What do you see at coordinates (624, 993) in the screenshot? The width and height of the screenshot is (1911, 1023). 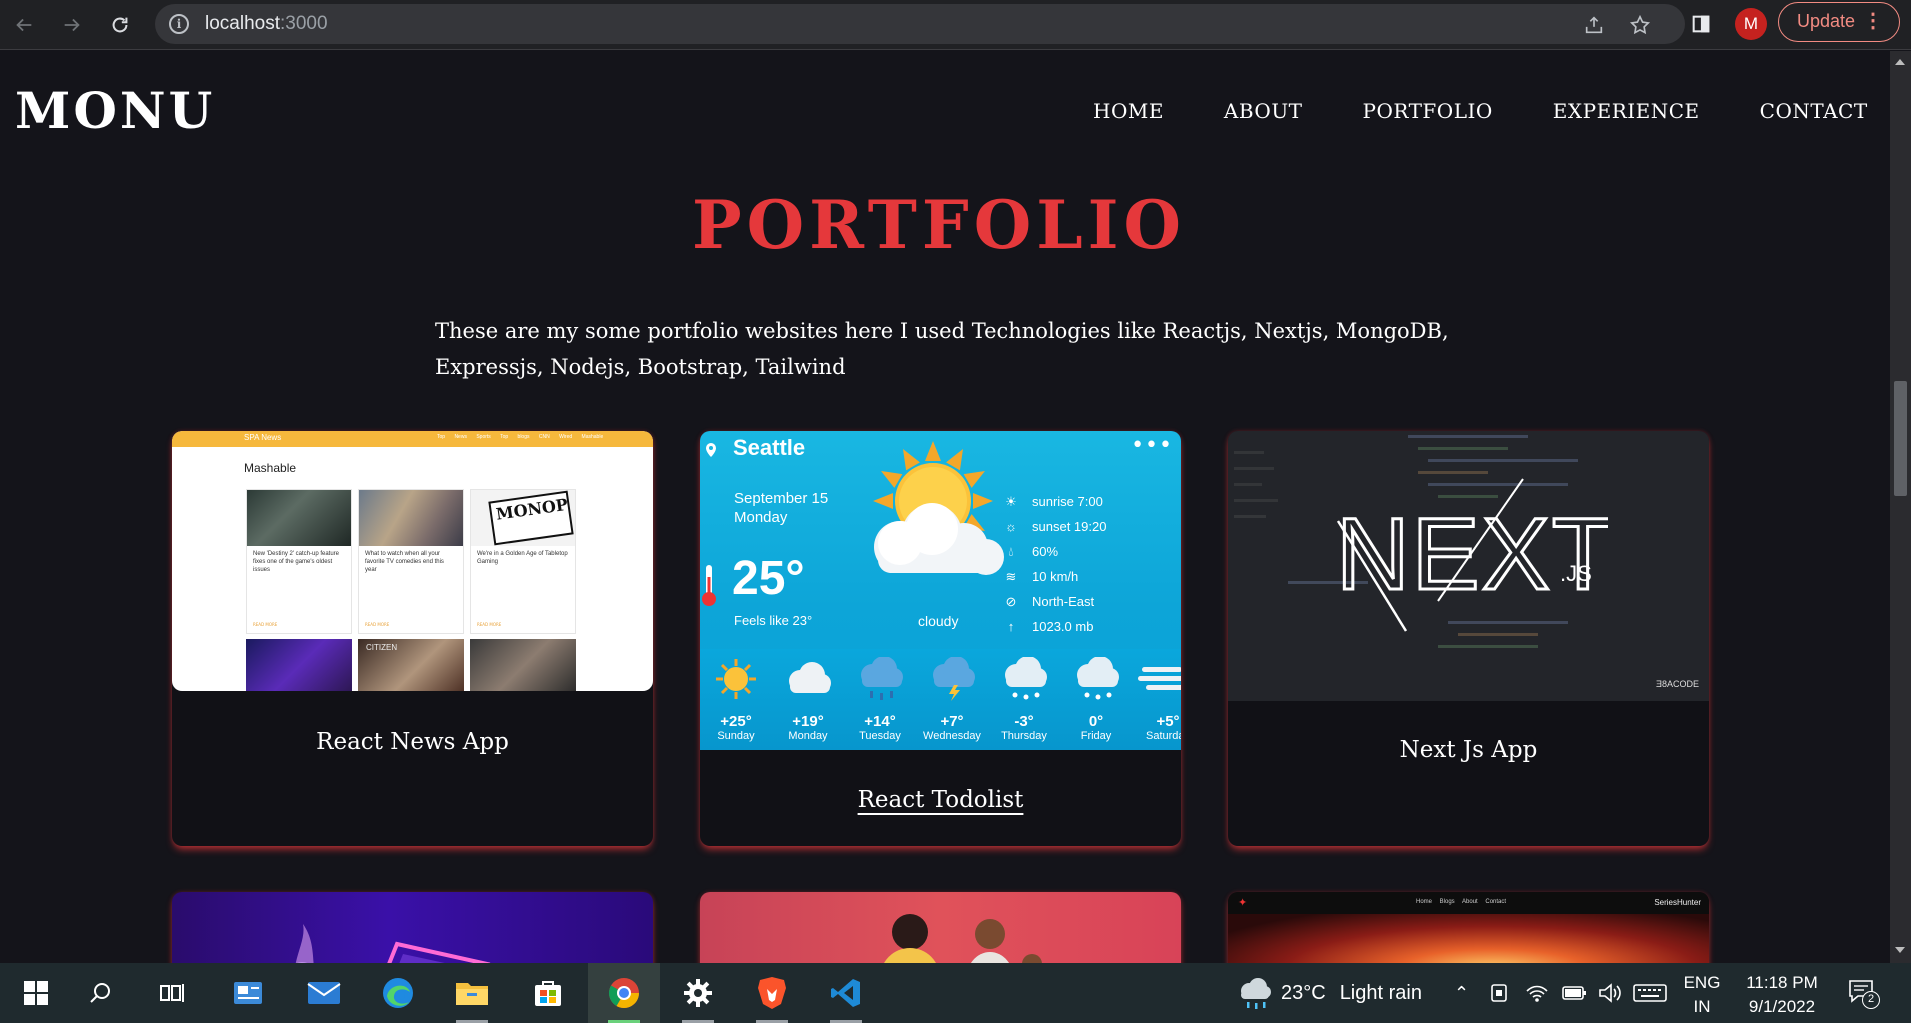 I see `taskbar-app-chrome` at bounding box center [624, 993].